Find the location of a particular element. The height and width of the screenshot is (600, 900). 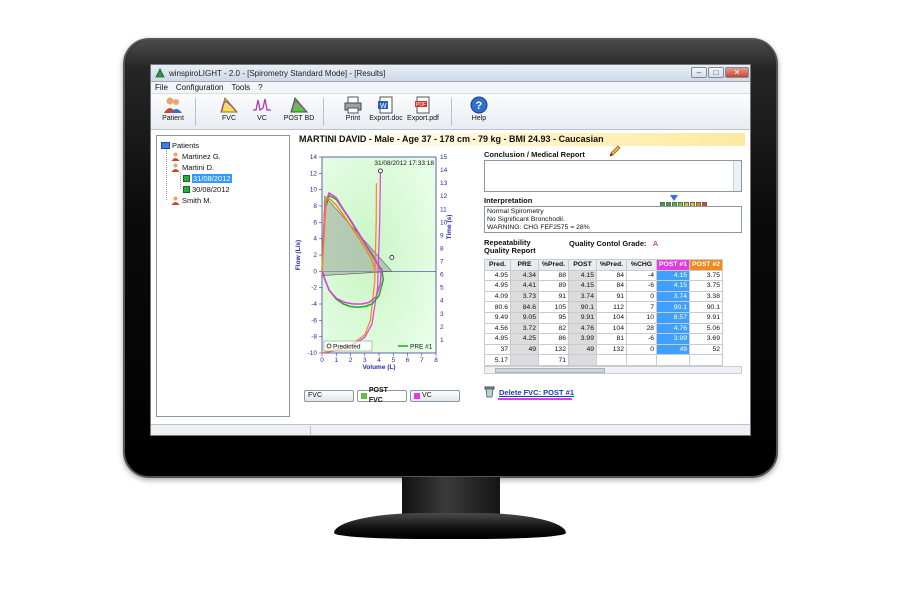

tree-test-date-selected: 31/08/2012 is located at coordinates (207, 178).